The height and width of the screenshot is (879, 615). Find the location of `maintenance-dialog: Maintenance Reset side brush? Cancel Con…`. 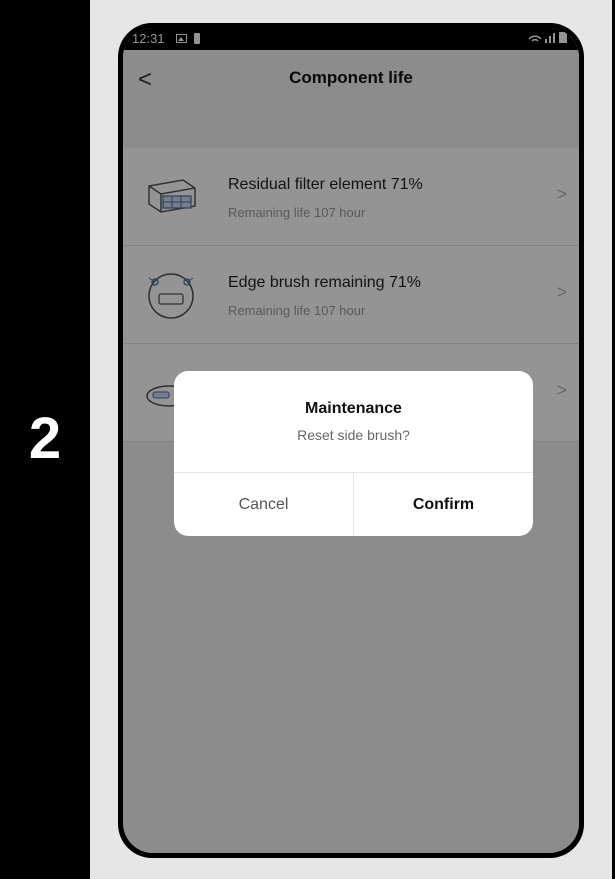

maintenance-dialog: Maintenance Reset side brush? Cancel Con… is located at coordinates (353, 453).